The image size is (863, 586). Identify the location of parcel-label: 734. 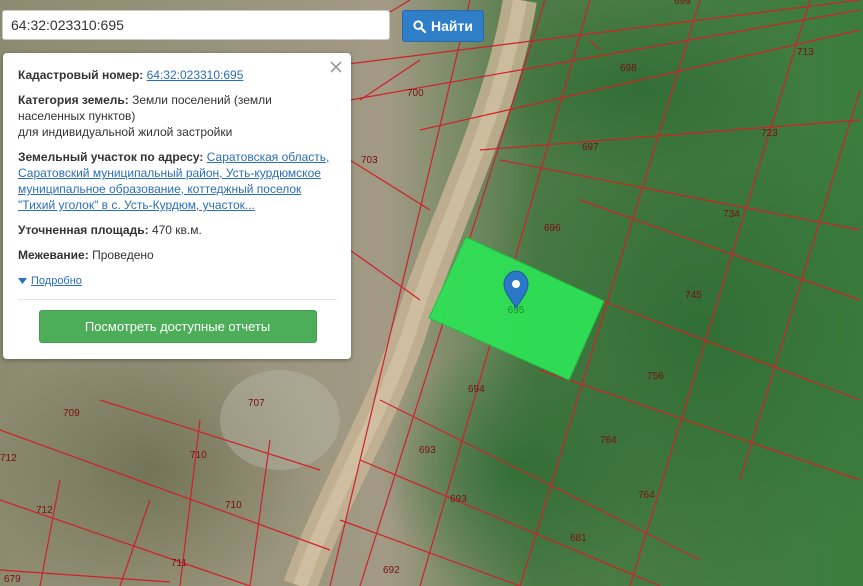
(731, 214).